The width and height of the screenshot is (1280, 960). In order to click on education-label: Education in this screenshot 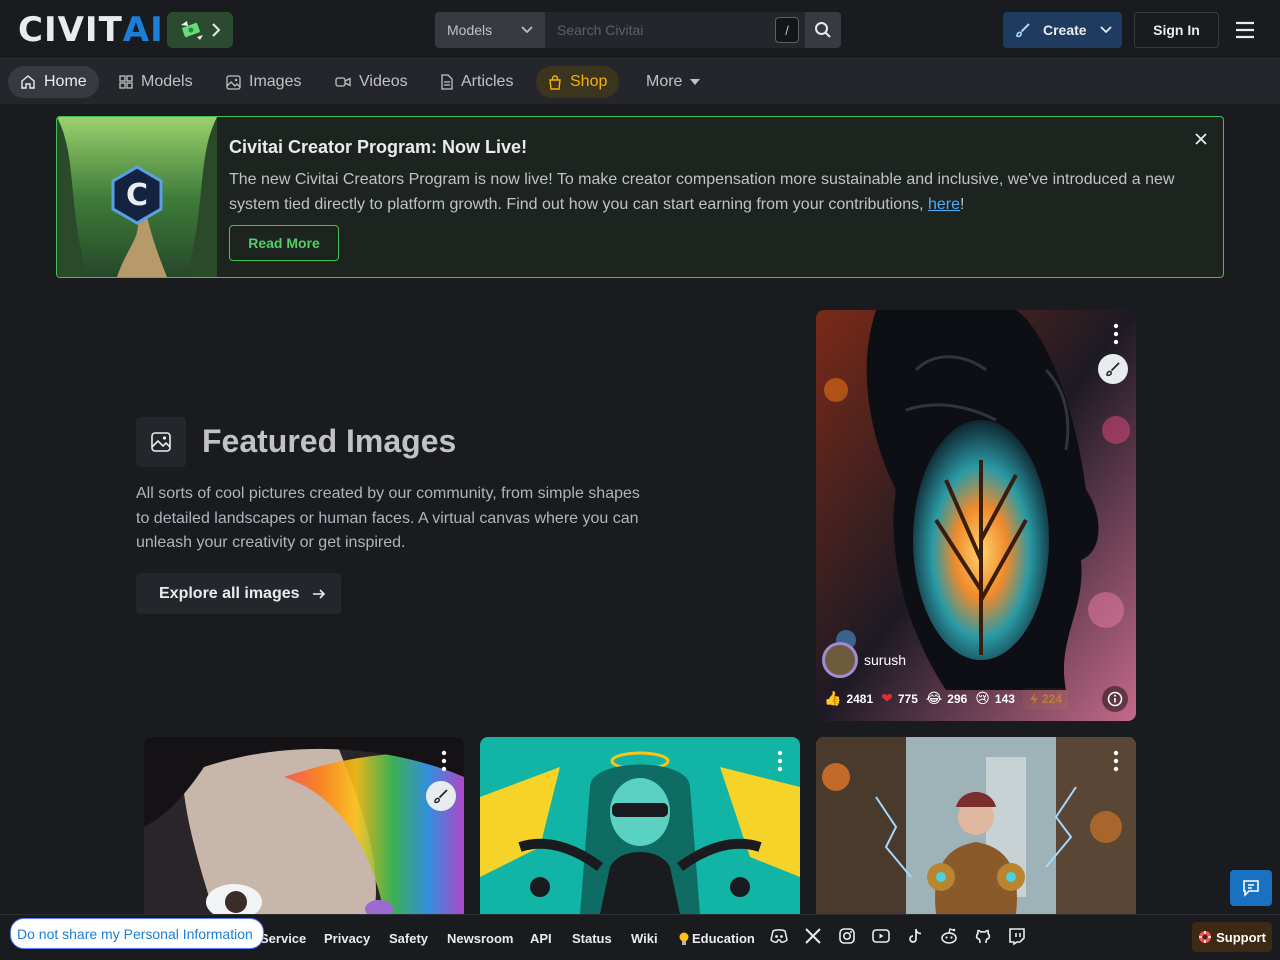, I will do `click(723, 938)`.